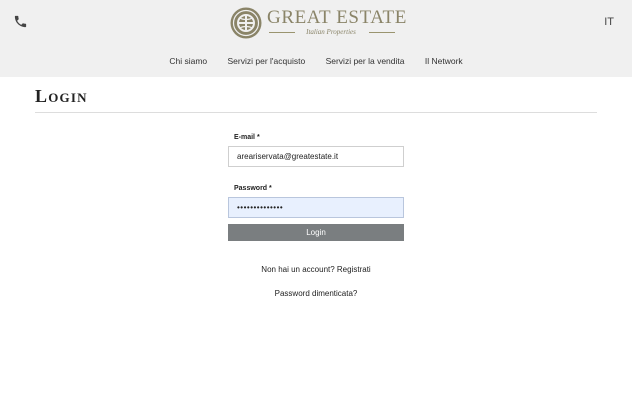 Image resolution: width=632 pixels, height=416 pixels. Describe the element at coordinates (382, 32) in the screenshot. I see `logo-rule-right` at that location.